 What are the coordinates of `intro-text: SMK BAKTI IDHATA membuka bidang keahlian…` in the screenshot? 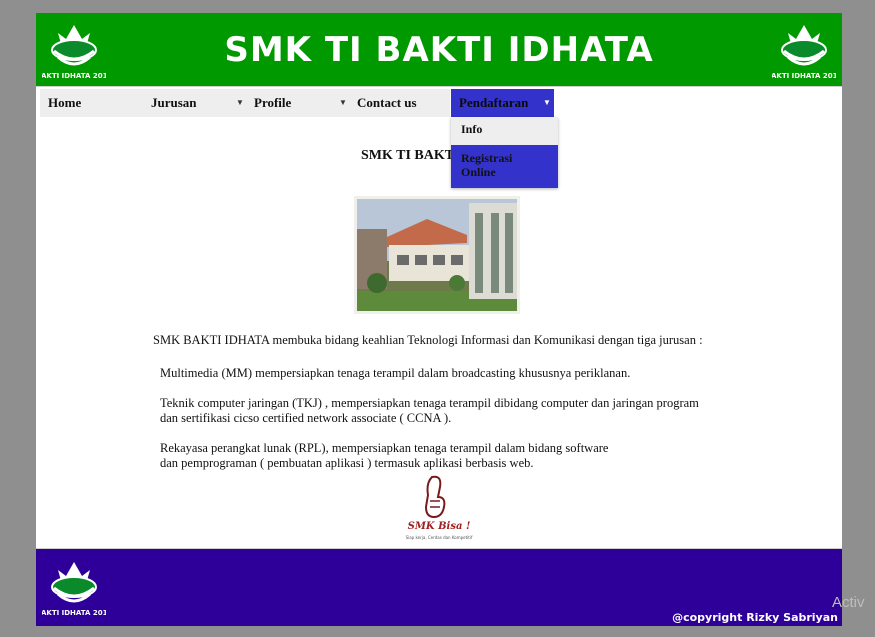 It's located at (428, 340).